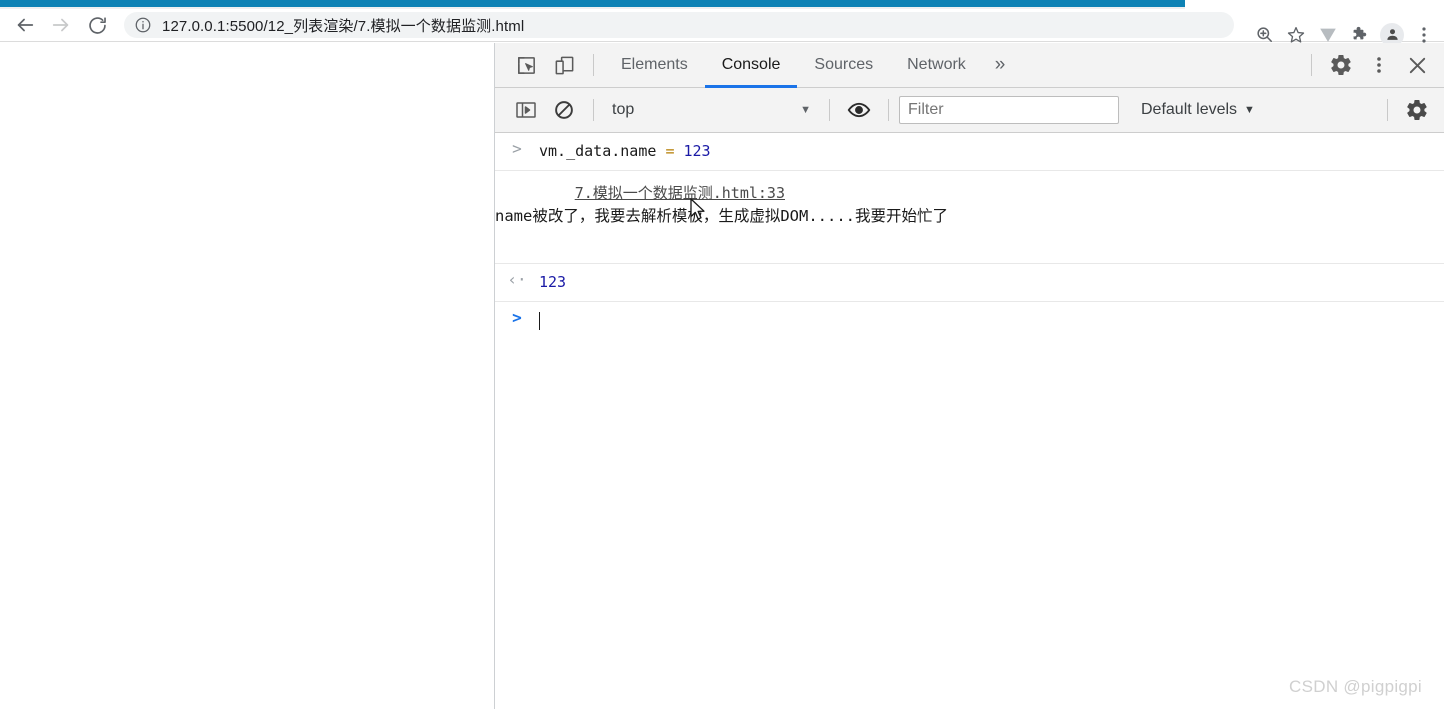  I want to click on console-result-row: ‹· 123, so click(969, 283).